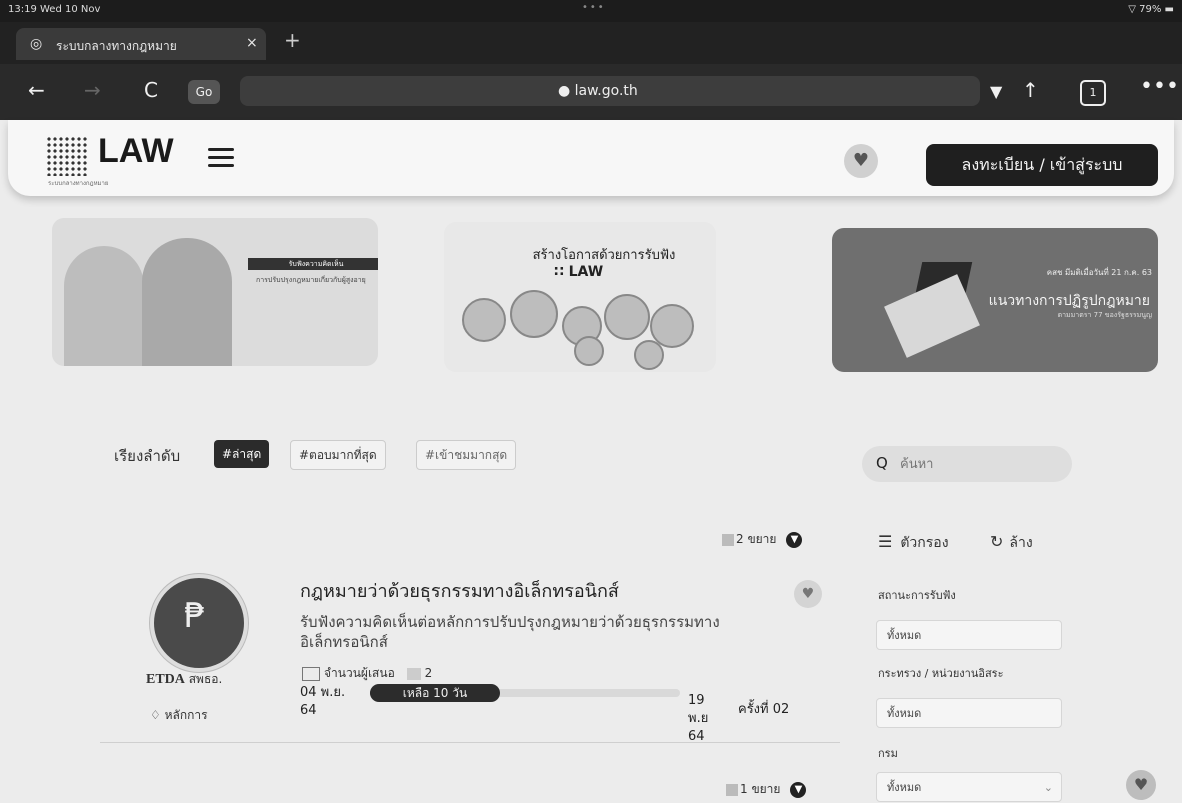  I want to click on share-icon: ↑, so click(1030, 90).